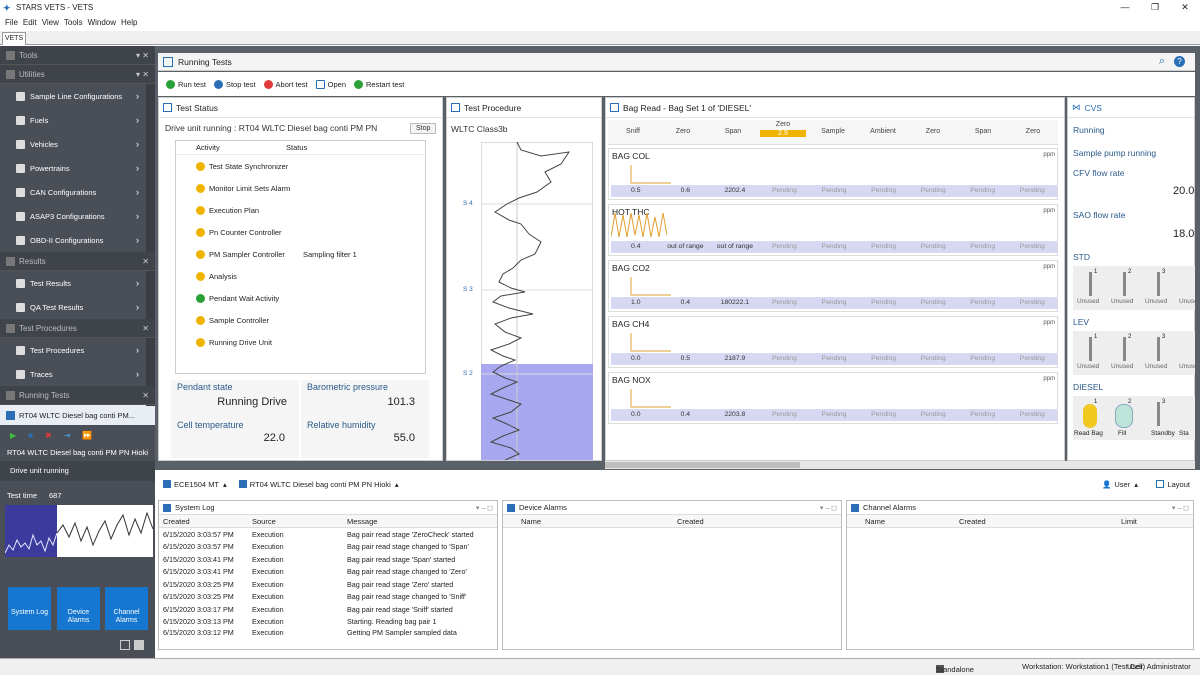 This screenshot has height=675, width=1200. What do you see at coordinates (77, 350) in the screenshot?
I see `nav-test-procedures: Test Procedures ›` at bounding box center [77, 350].